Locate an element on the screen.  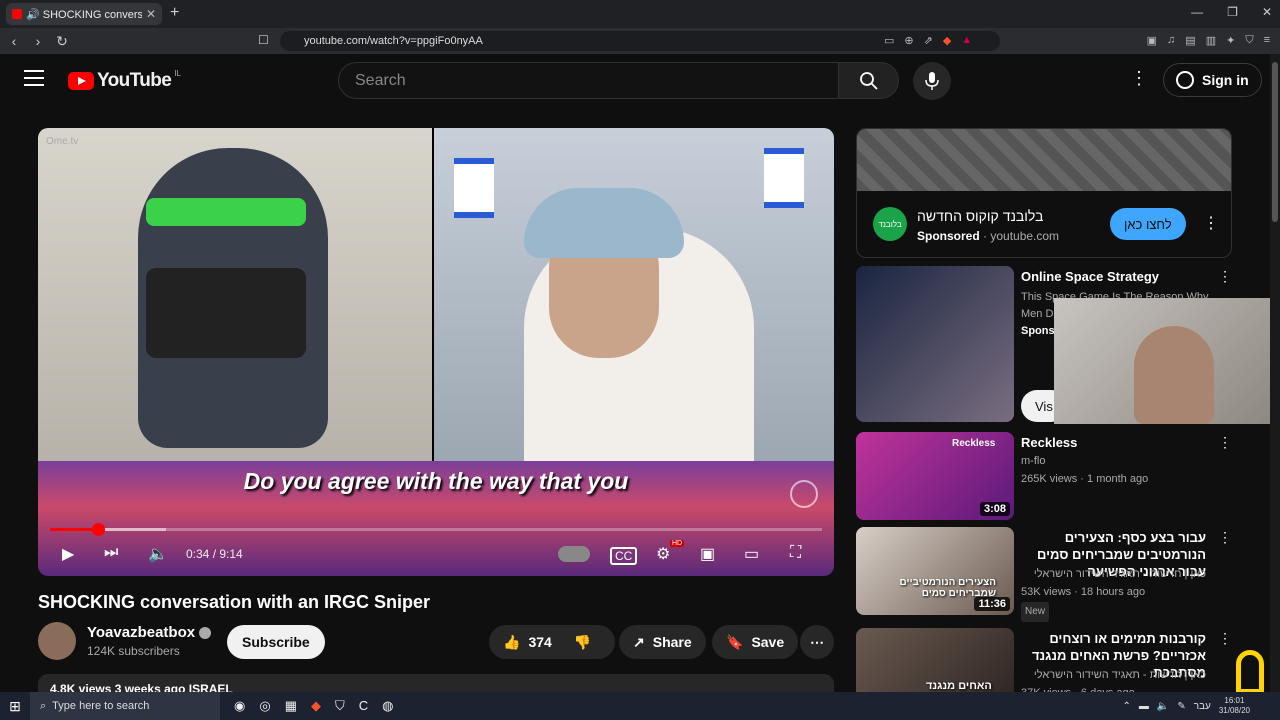
settings-gear-icon: ⚙ is located at coordinates (663, 554).